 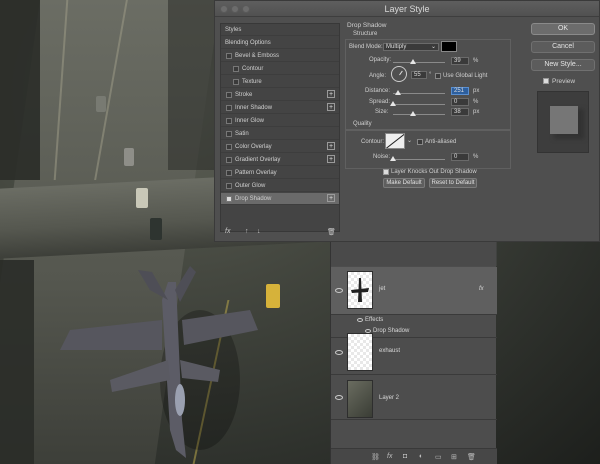 I want to click on spread-label: Spread:, so click(x=380, y=102).